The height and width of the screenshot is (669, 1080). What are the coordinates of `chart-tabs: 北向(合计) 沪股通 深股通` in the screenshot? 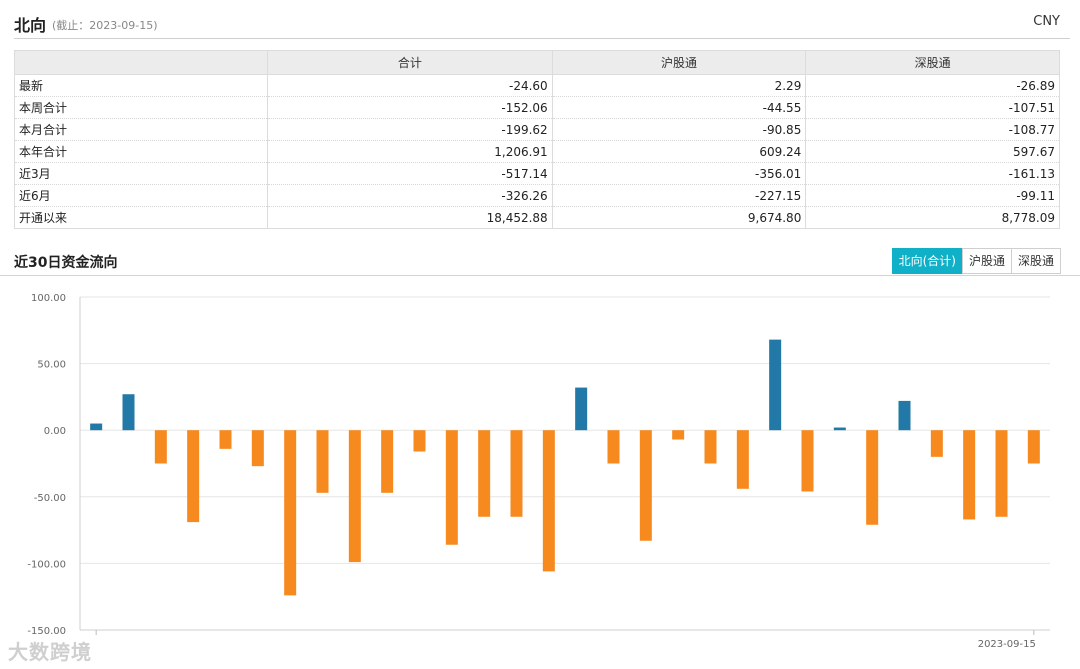 It's located at (976, 261).